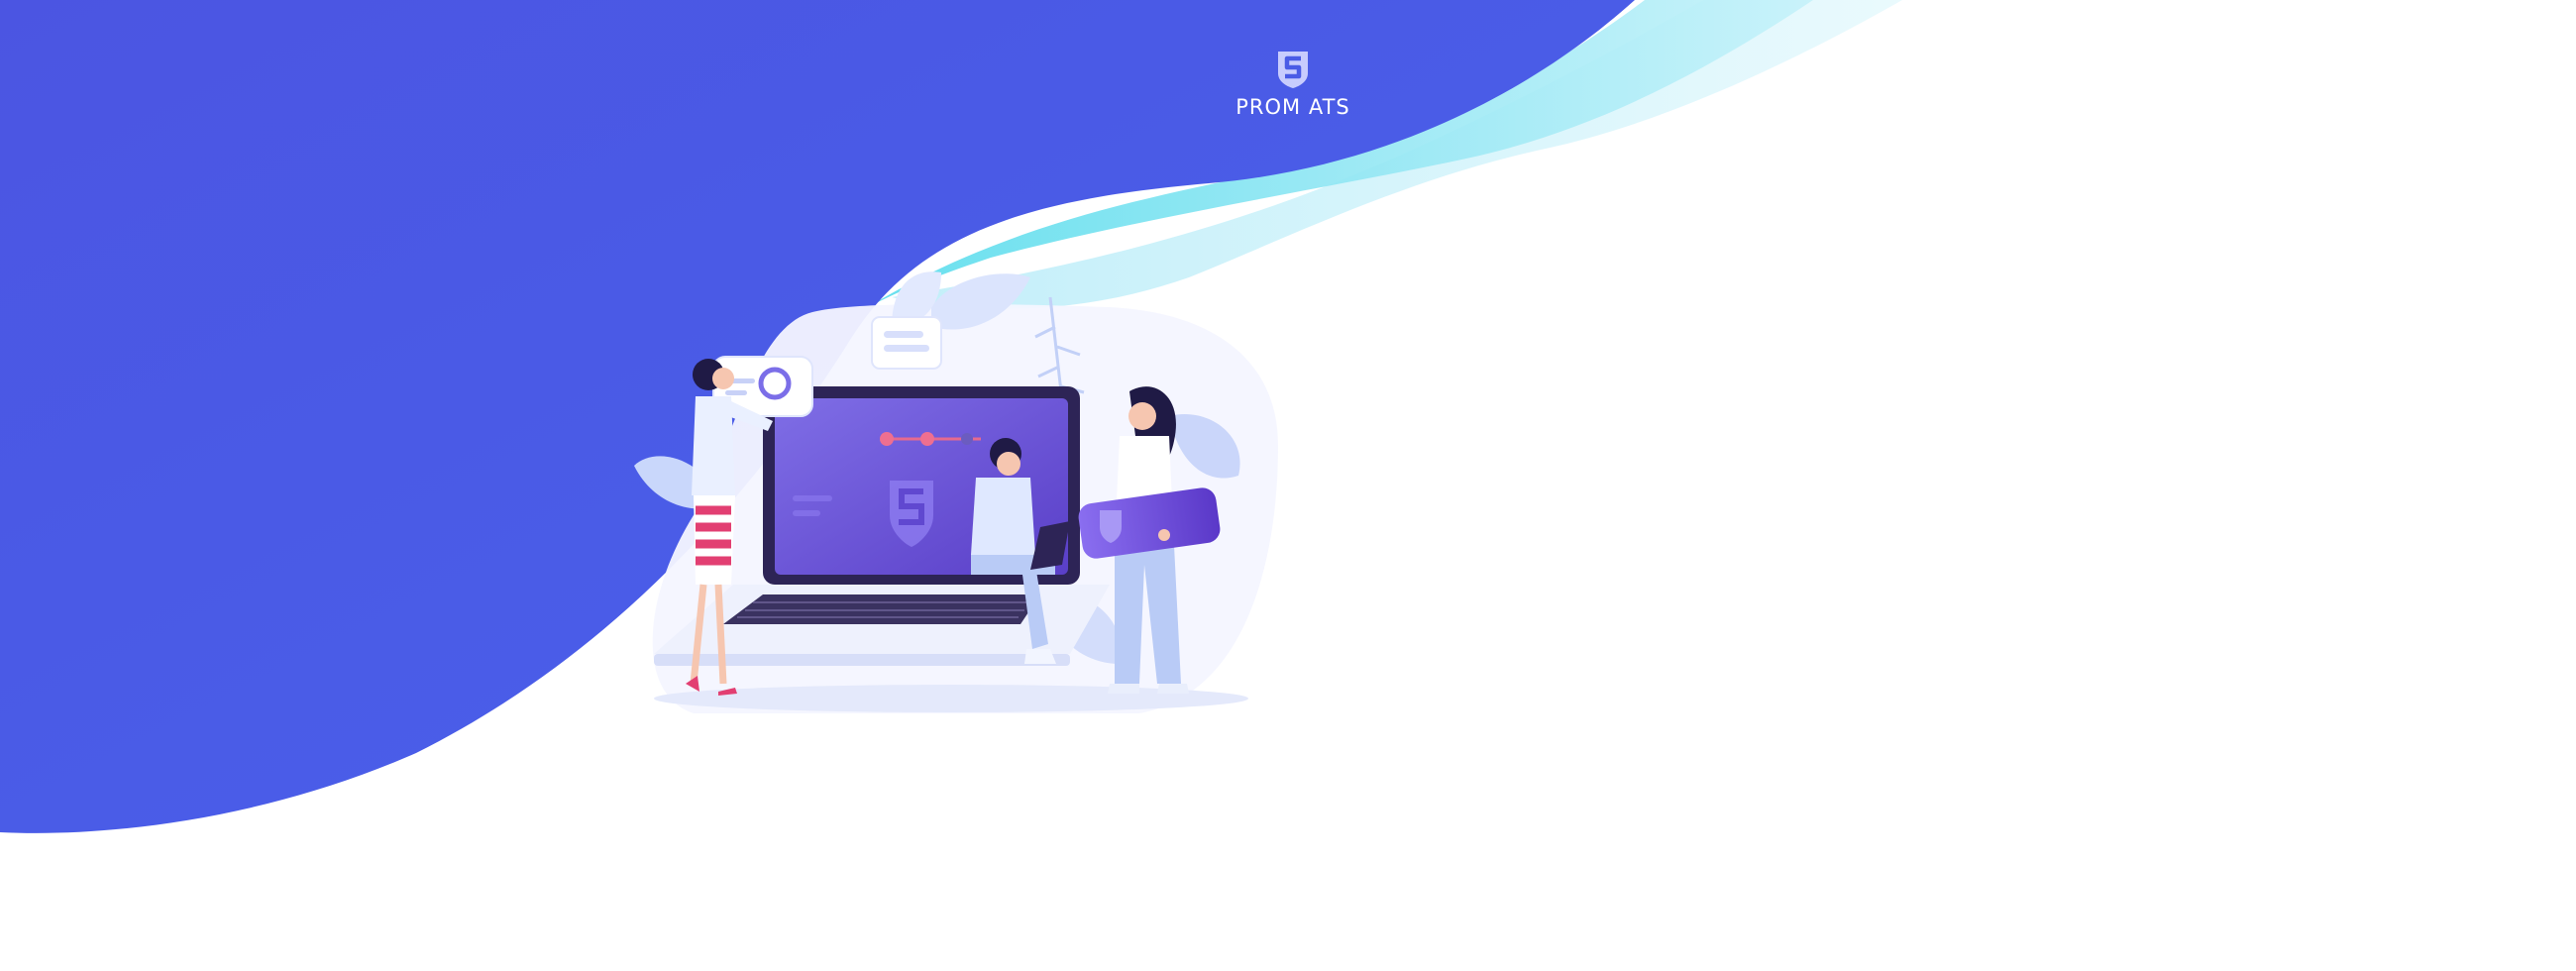 Image resolution: width=2576 pixels, height=971 pixels. What do you see at coordinates (862, 660) in the screenshot?
I see `laptop-front` at bounding box center [862, 660].